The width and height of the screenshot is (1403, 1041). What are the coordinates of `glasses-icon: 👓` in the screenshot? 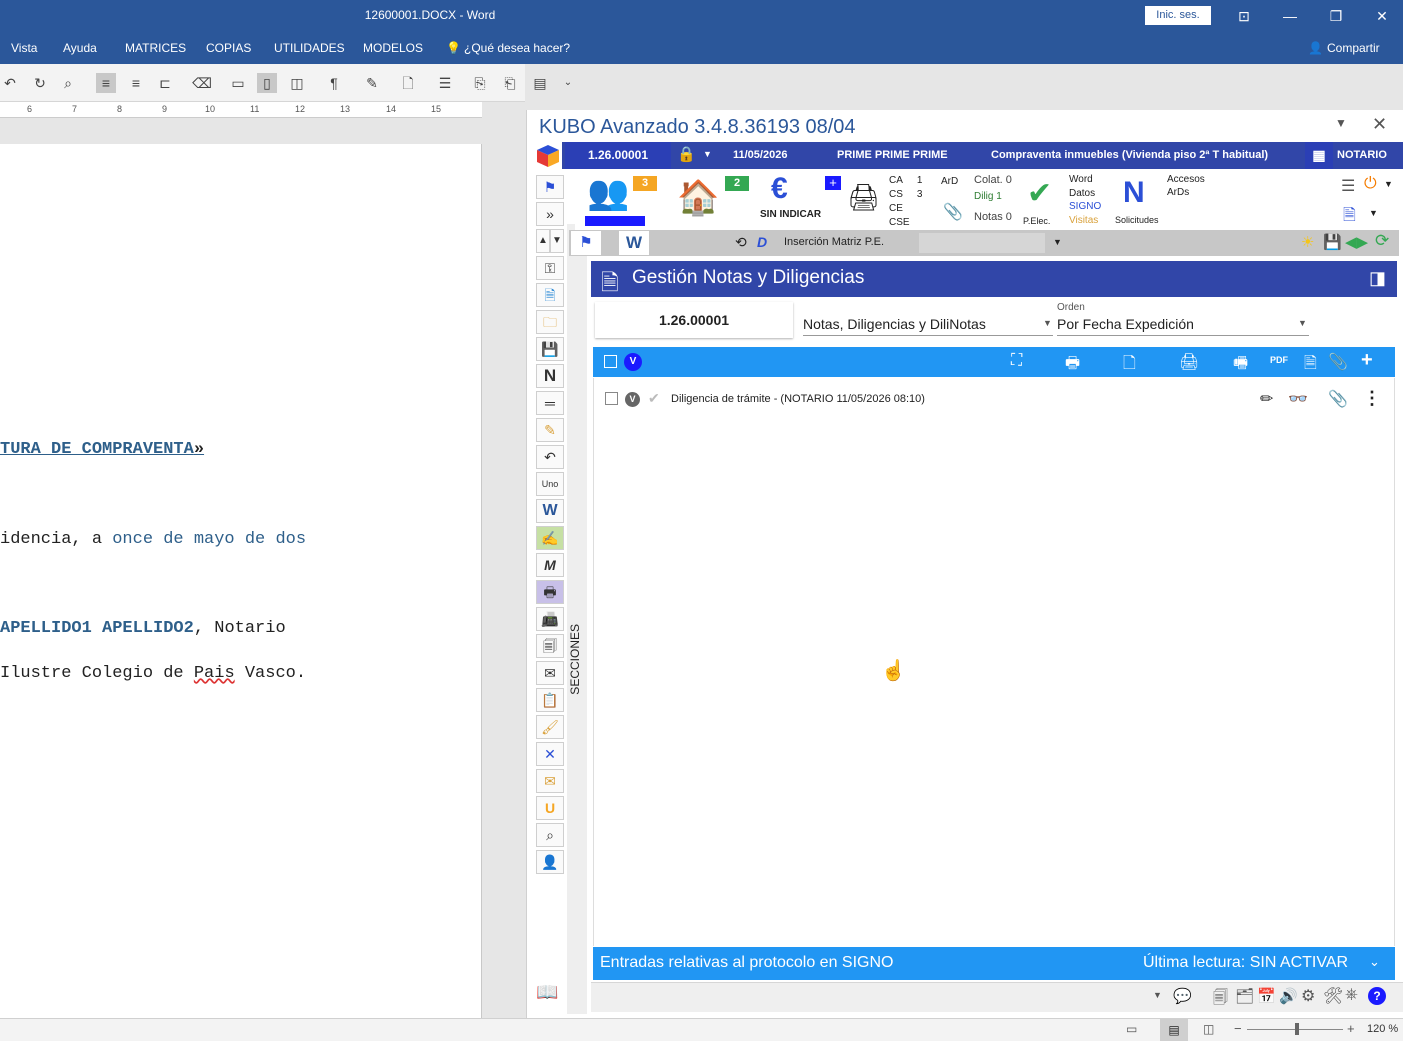 It's located at (1298, 399).